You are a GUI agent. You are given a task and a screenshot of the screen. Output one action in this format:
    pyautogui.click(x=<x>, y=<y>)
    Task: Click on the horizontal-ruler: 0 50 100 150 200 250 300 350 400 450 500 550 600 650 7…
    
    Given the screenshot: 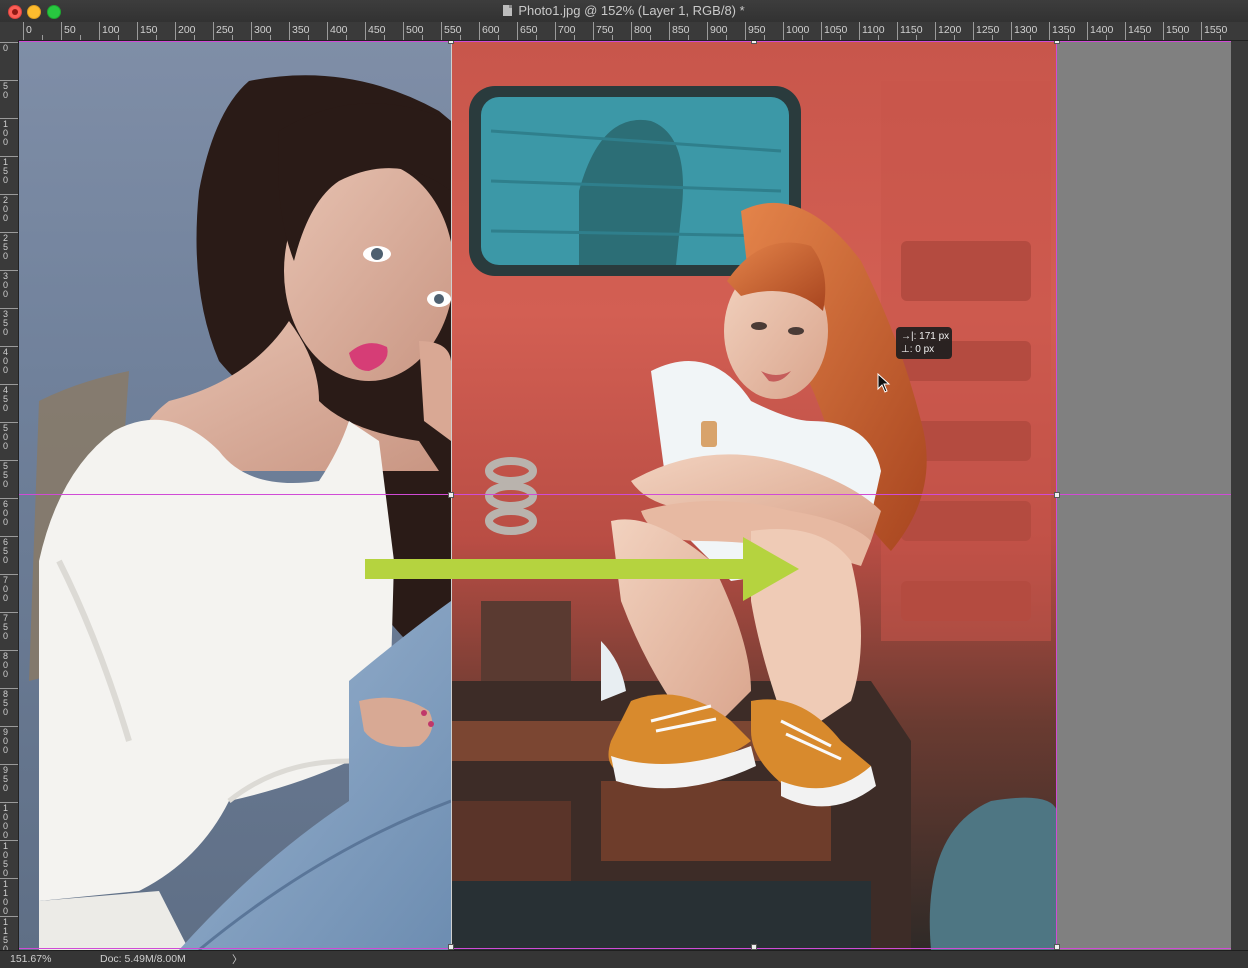 What is the action you would take?
    pyautogui.click(x=633, y=31)
    